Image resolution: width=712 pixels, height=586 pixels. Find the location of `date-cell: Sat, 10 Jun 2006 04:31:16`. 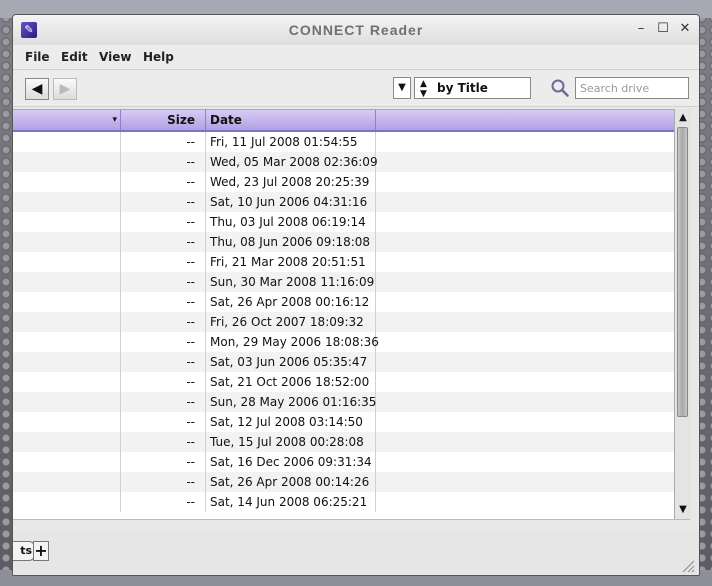

date-cell: Sat, 10 Jun 2006 04:31:16 is located at coordinates (291, 202).